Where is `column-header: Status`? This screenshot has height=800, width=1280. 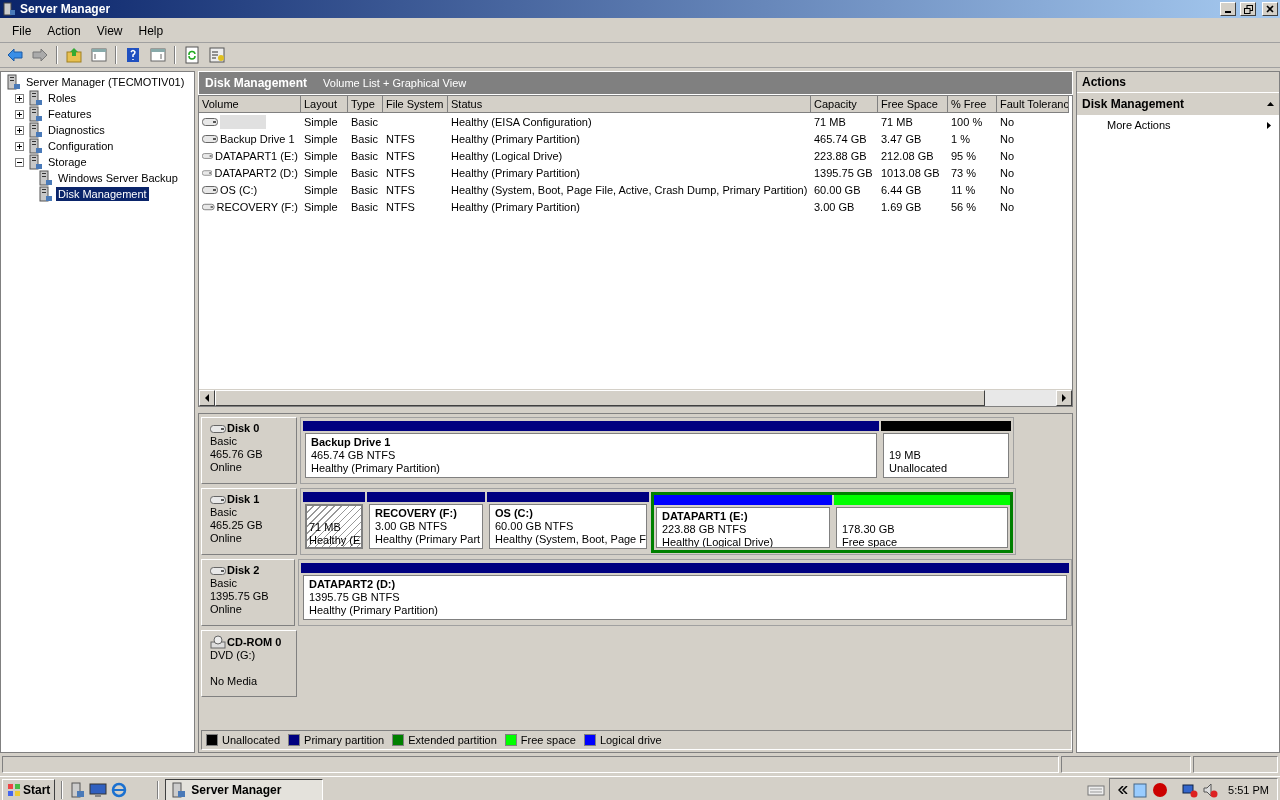
column-header: Status is located at coordinates (629, 104).